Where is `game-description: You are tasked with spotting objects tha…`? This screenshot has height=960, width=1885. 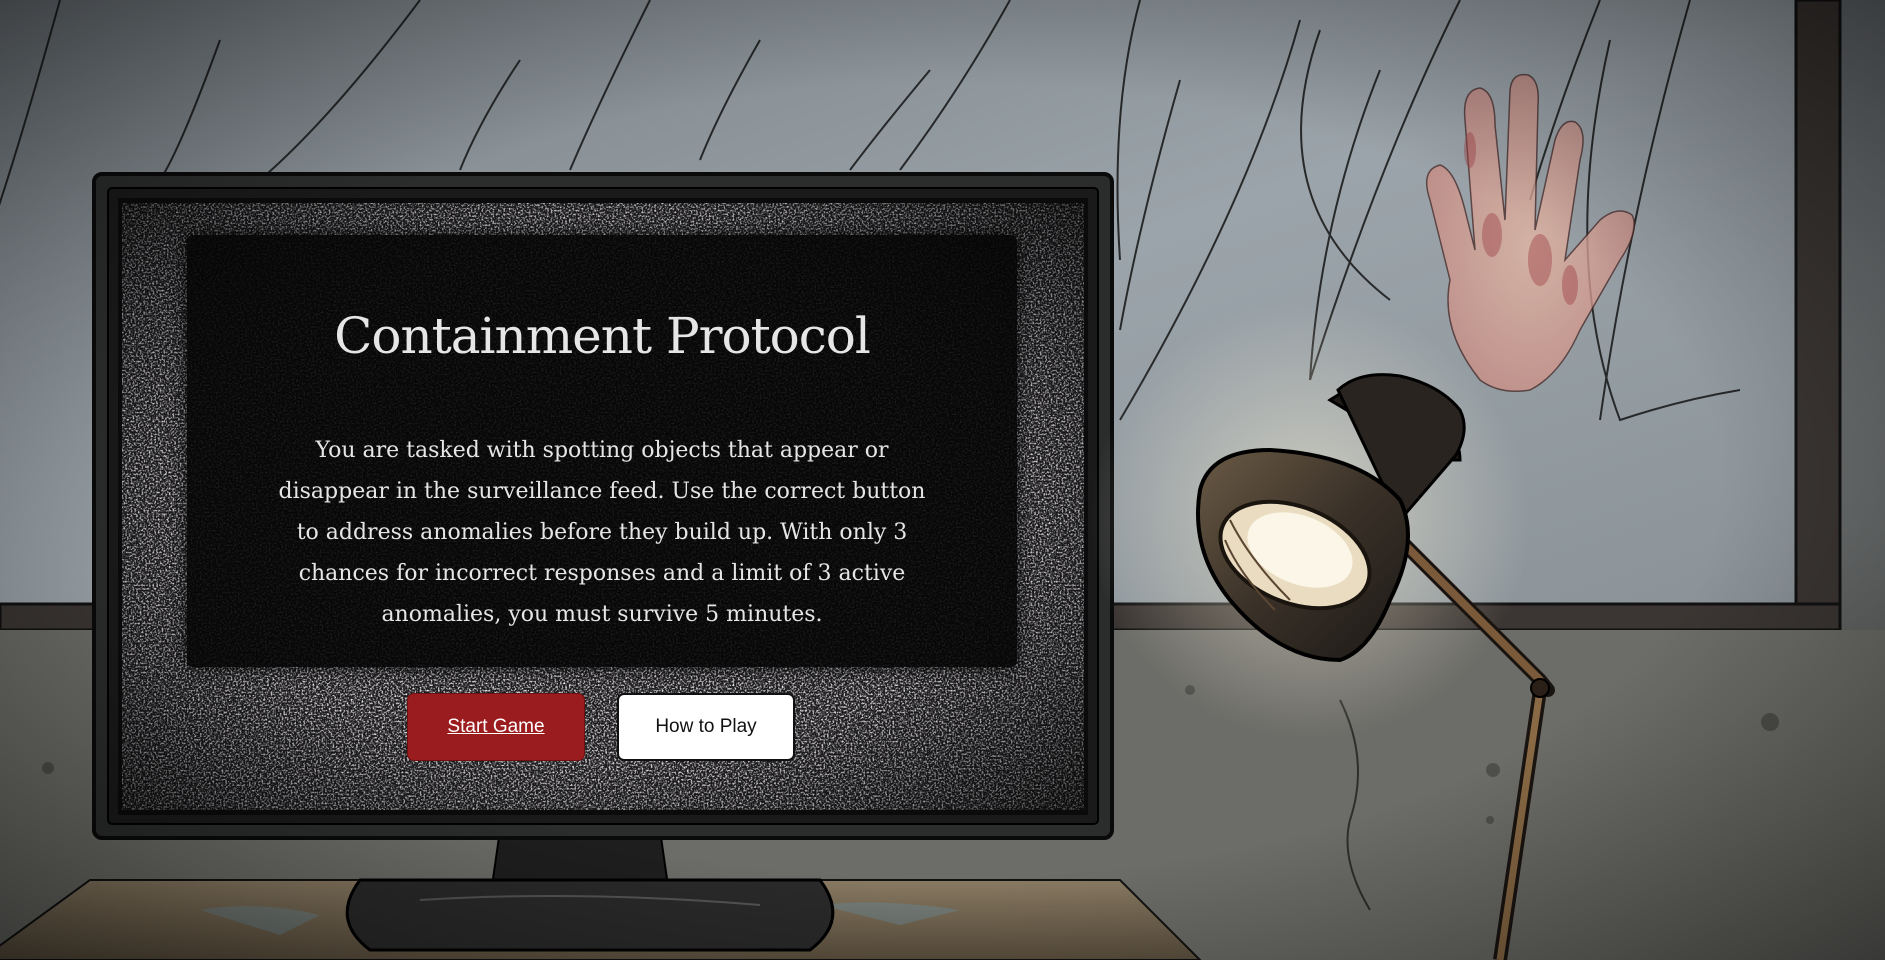
game-description: You are tasked with spotting objects tha… is located at coordinates (602, 532).